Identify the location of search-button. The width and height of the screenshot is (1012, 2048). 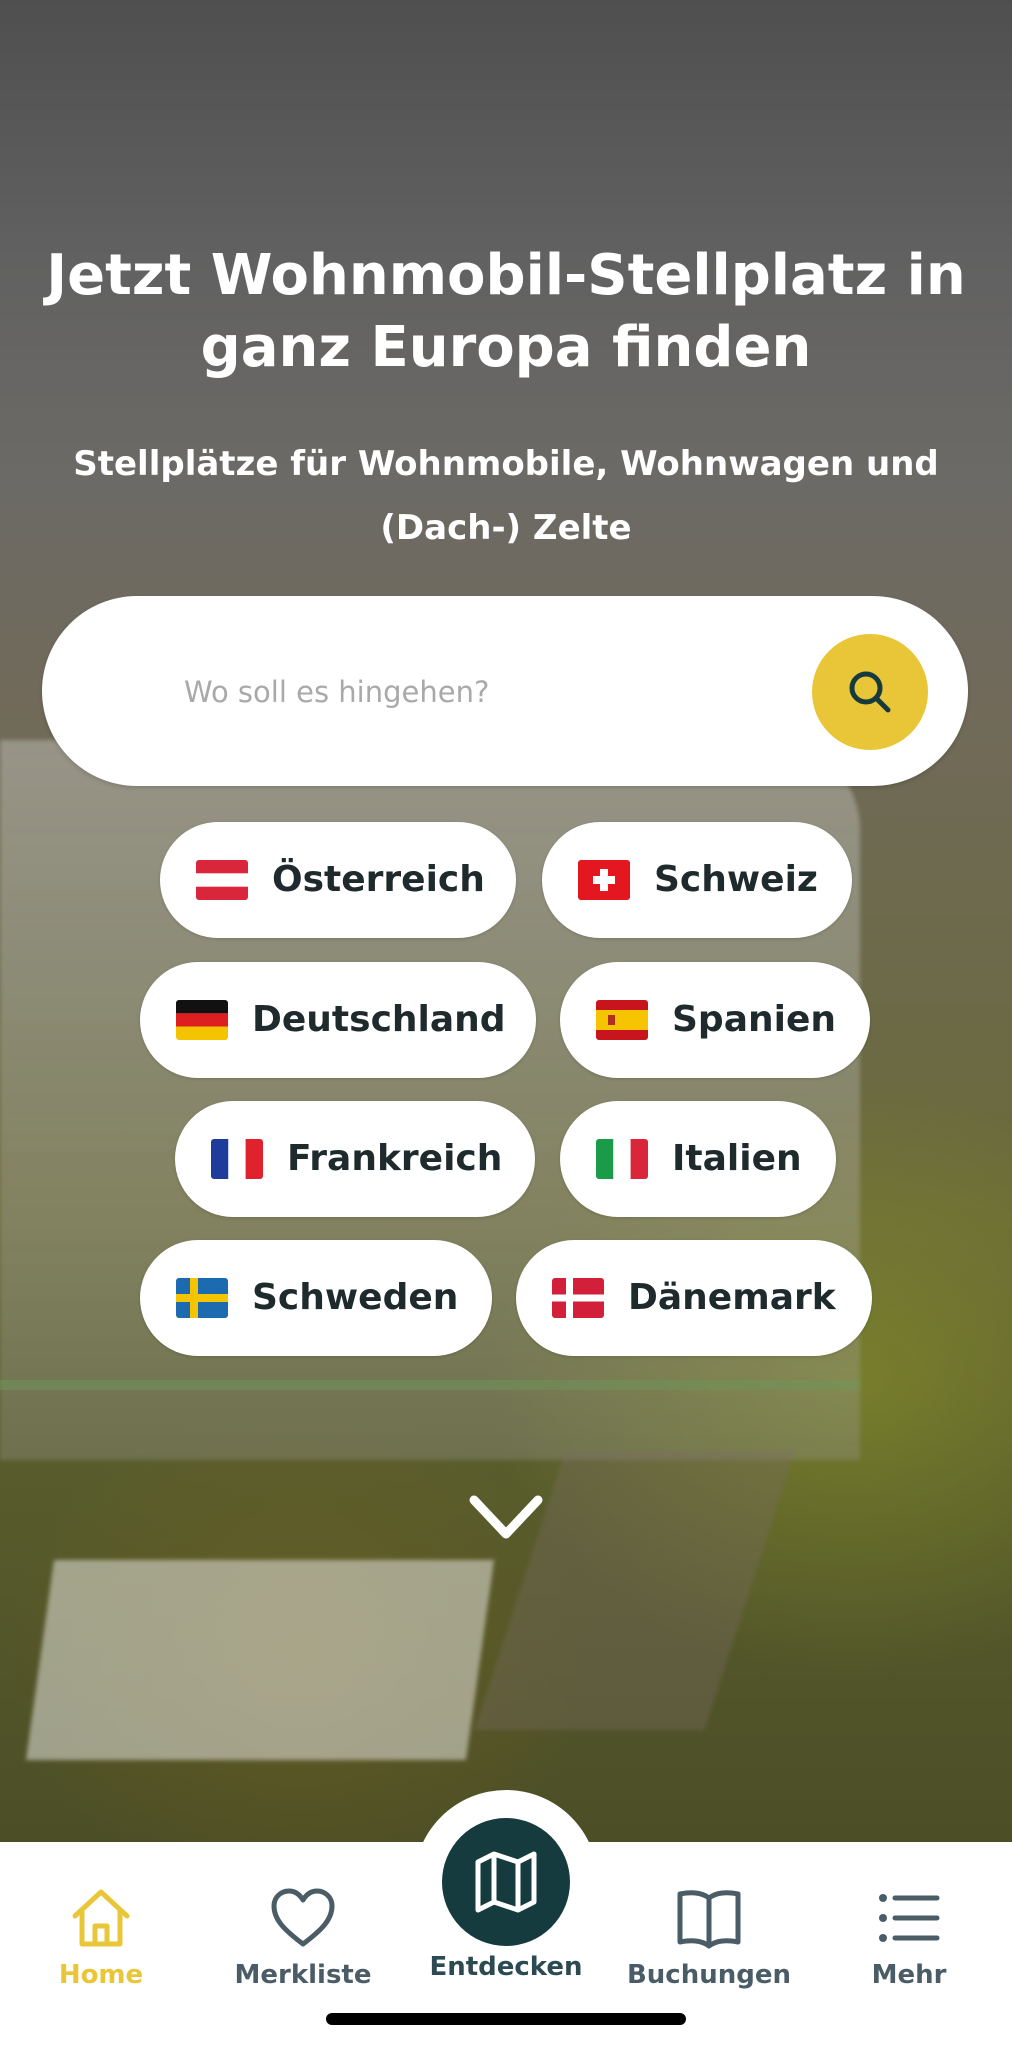
(870, 692).